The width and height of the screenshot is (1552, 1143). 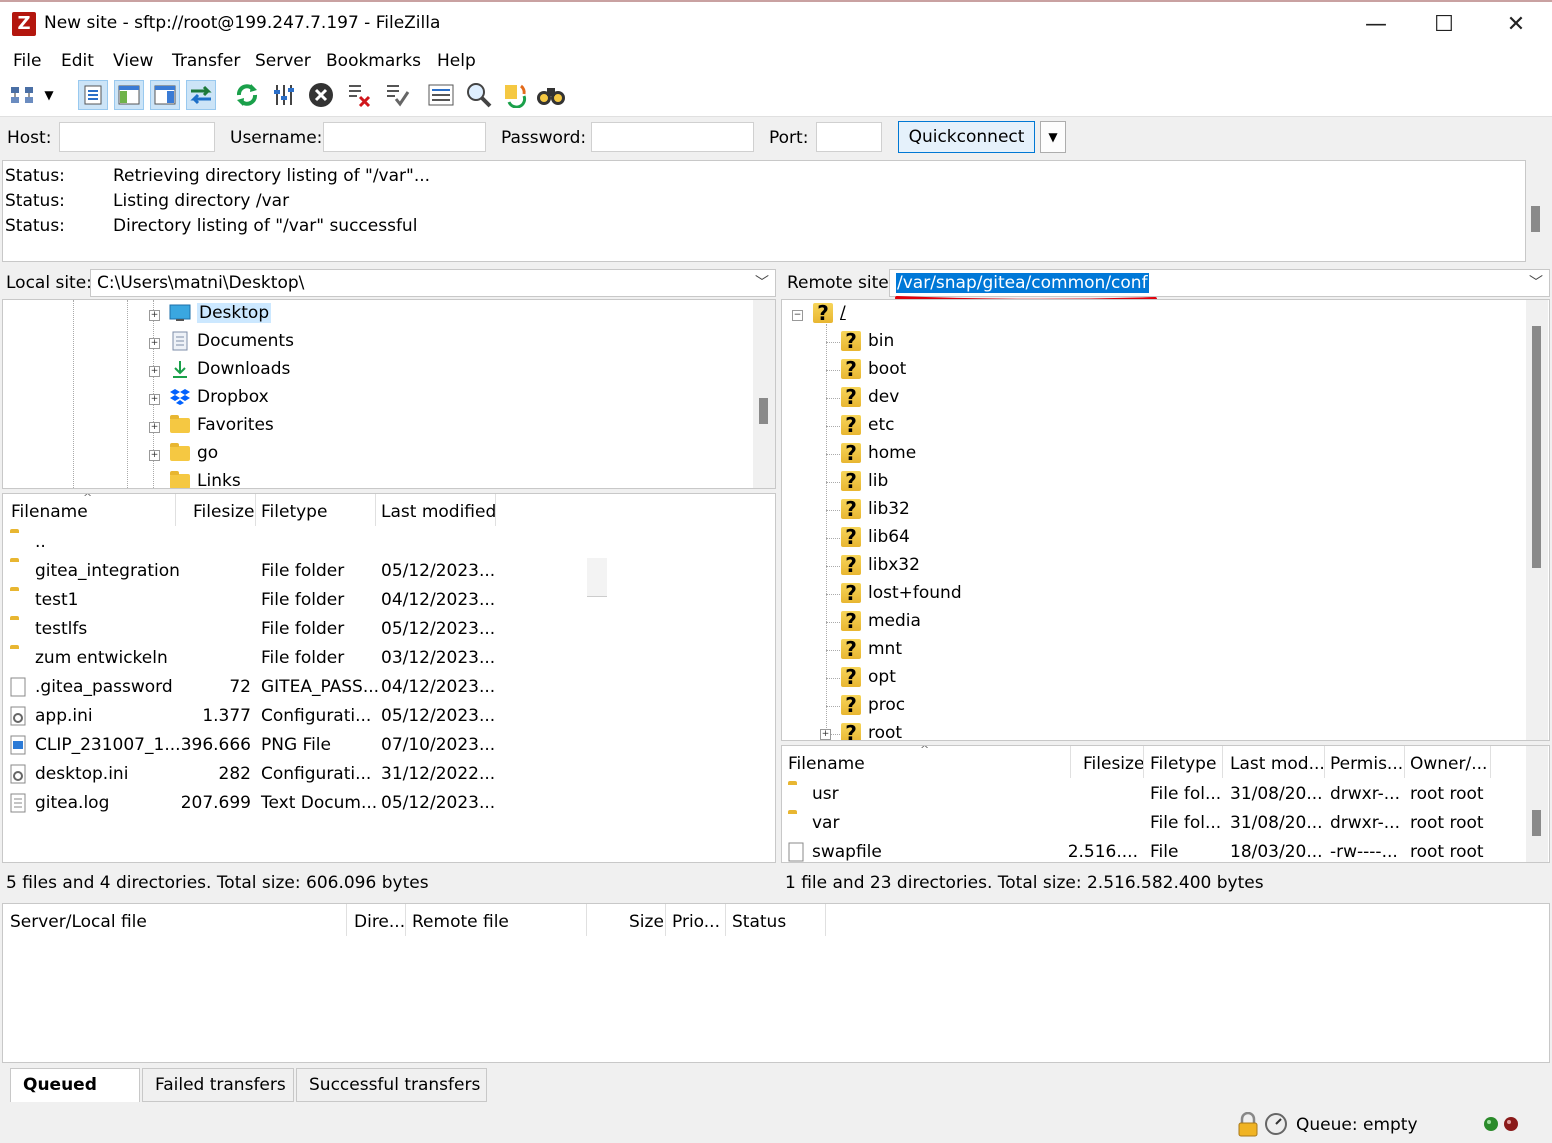 What do you see at coordinates (849, 137) in the screenshot?
I see `port-input` at bounding box center [849, 137].